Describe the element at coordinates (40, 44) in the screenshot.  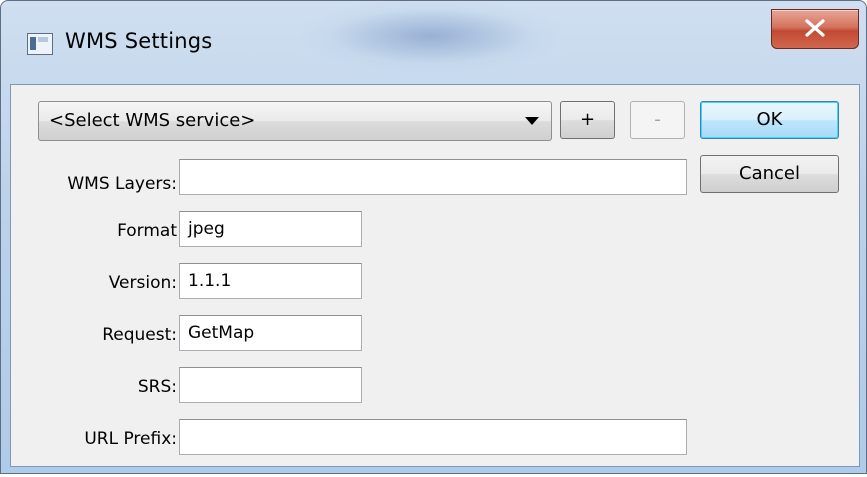
I see `app-icon` at that location.